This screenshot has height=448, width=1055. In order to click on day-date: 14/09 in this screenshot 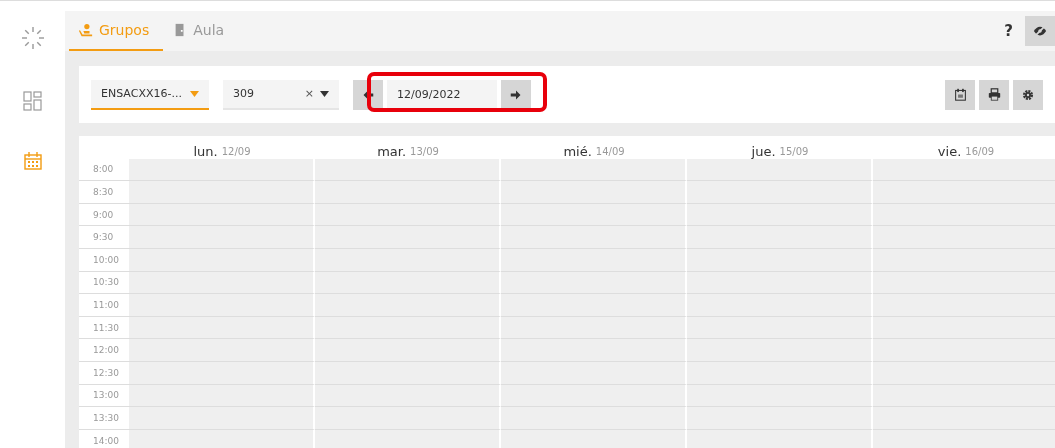, I will do `click(610, 151)`.